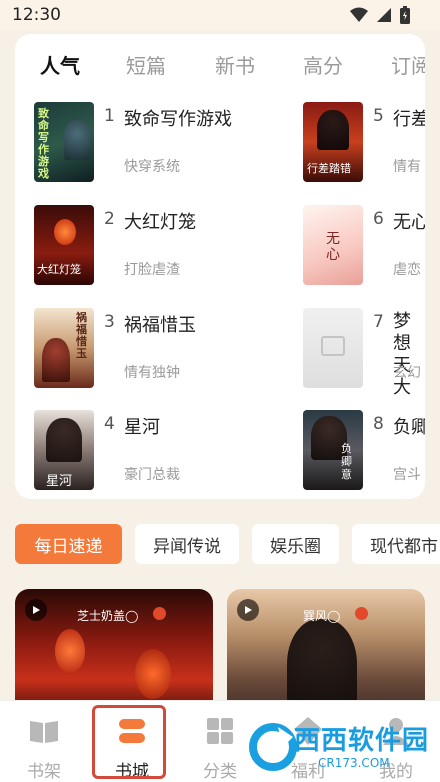  Describe the element at coordinates (220, 731) in the screenshot. I see `grid-icon` at that location.